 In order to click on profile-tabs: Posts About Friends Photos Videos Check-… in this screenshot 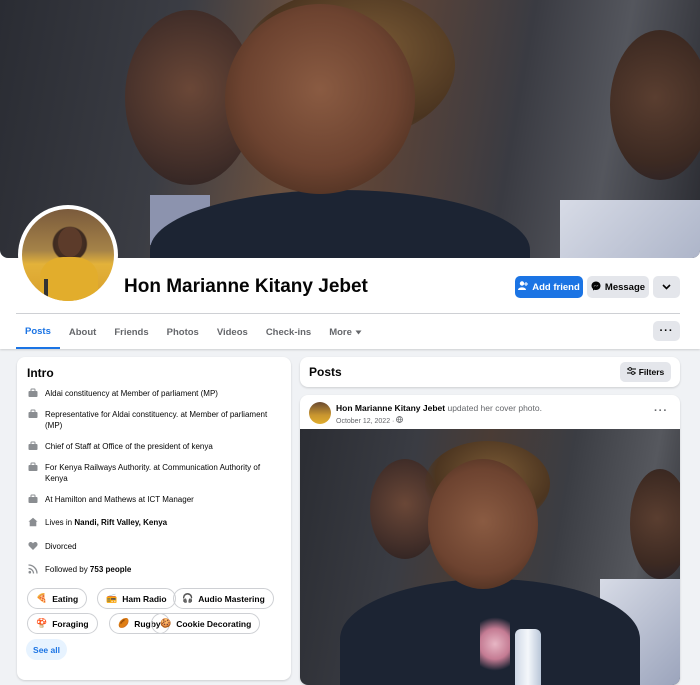, I will do `click(193, 332)`.